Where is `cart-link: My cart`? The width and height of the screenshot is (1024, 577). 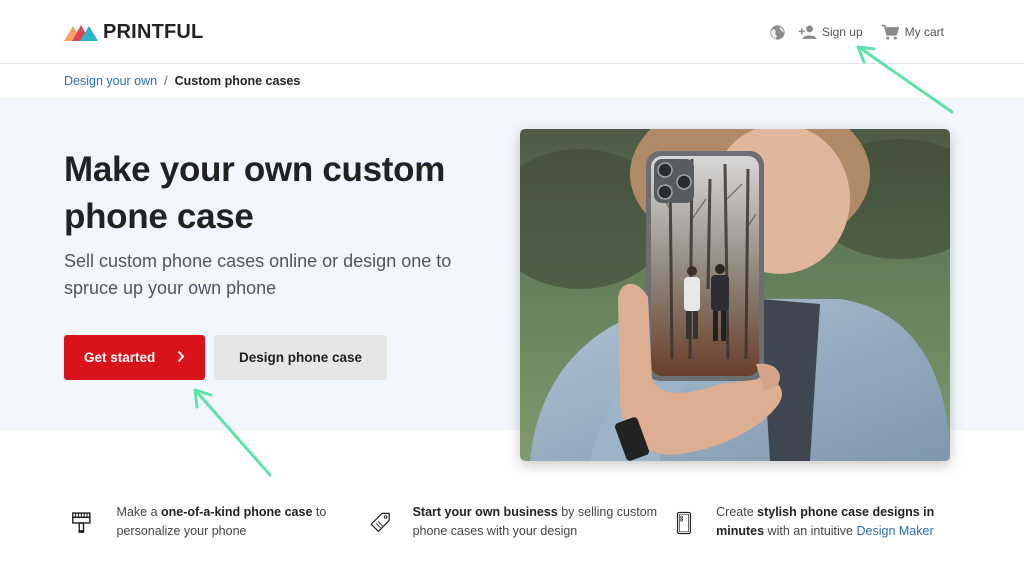 cart-link: My cart is located at coordinates (912, 32).